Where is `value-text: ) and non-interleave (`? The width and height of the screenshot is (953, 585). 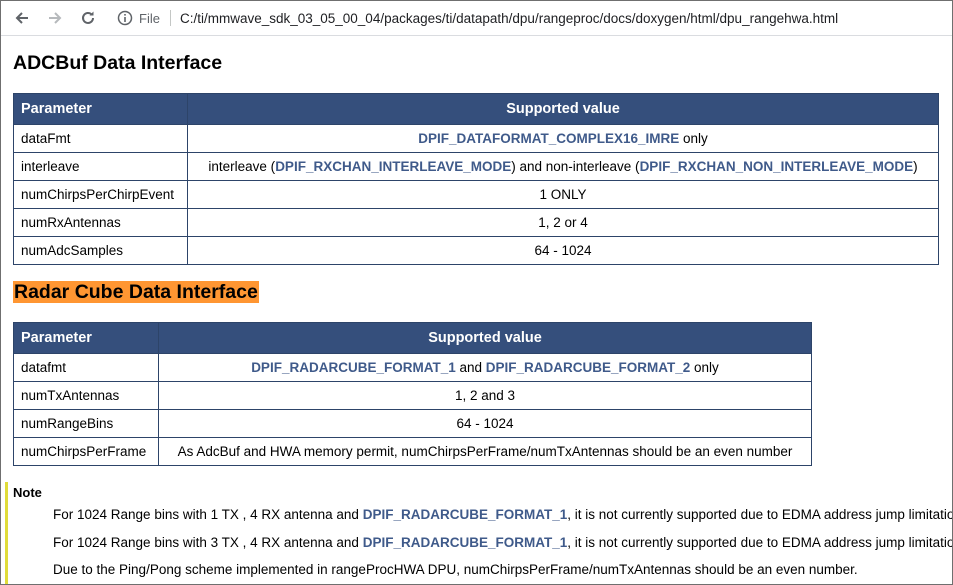
value-text: ) and non-interleave ( is located at coordinates (575, 166).